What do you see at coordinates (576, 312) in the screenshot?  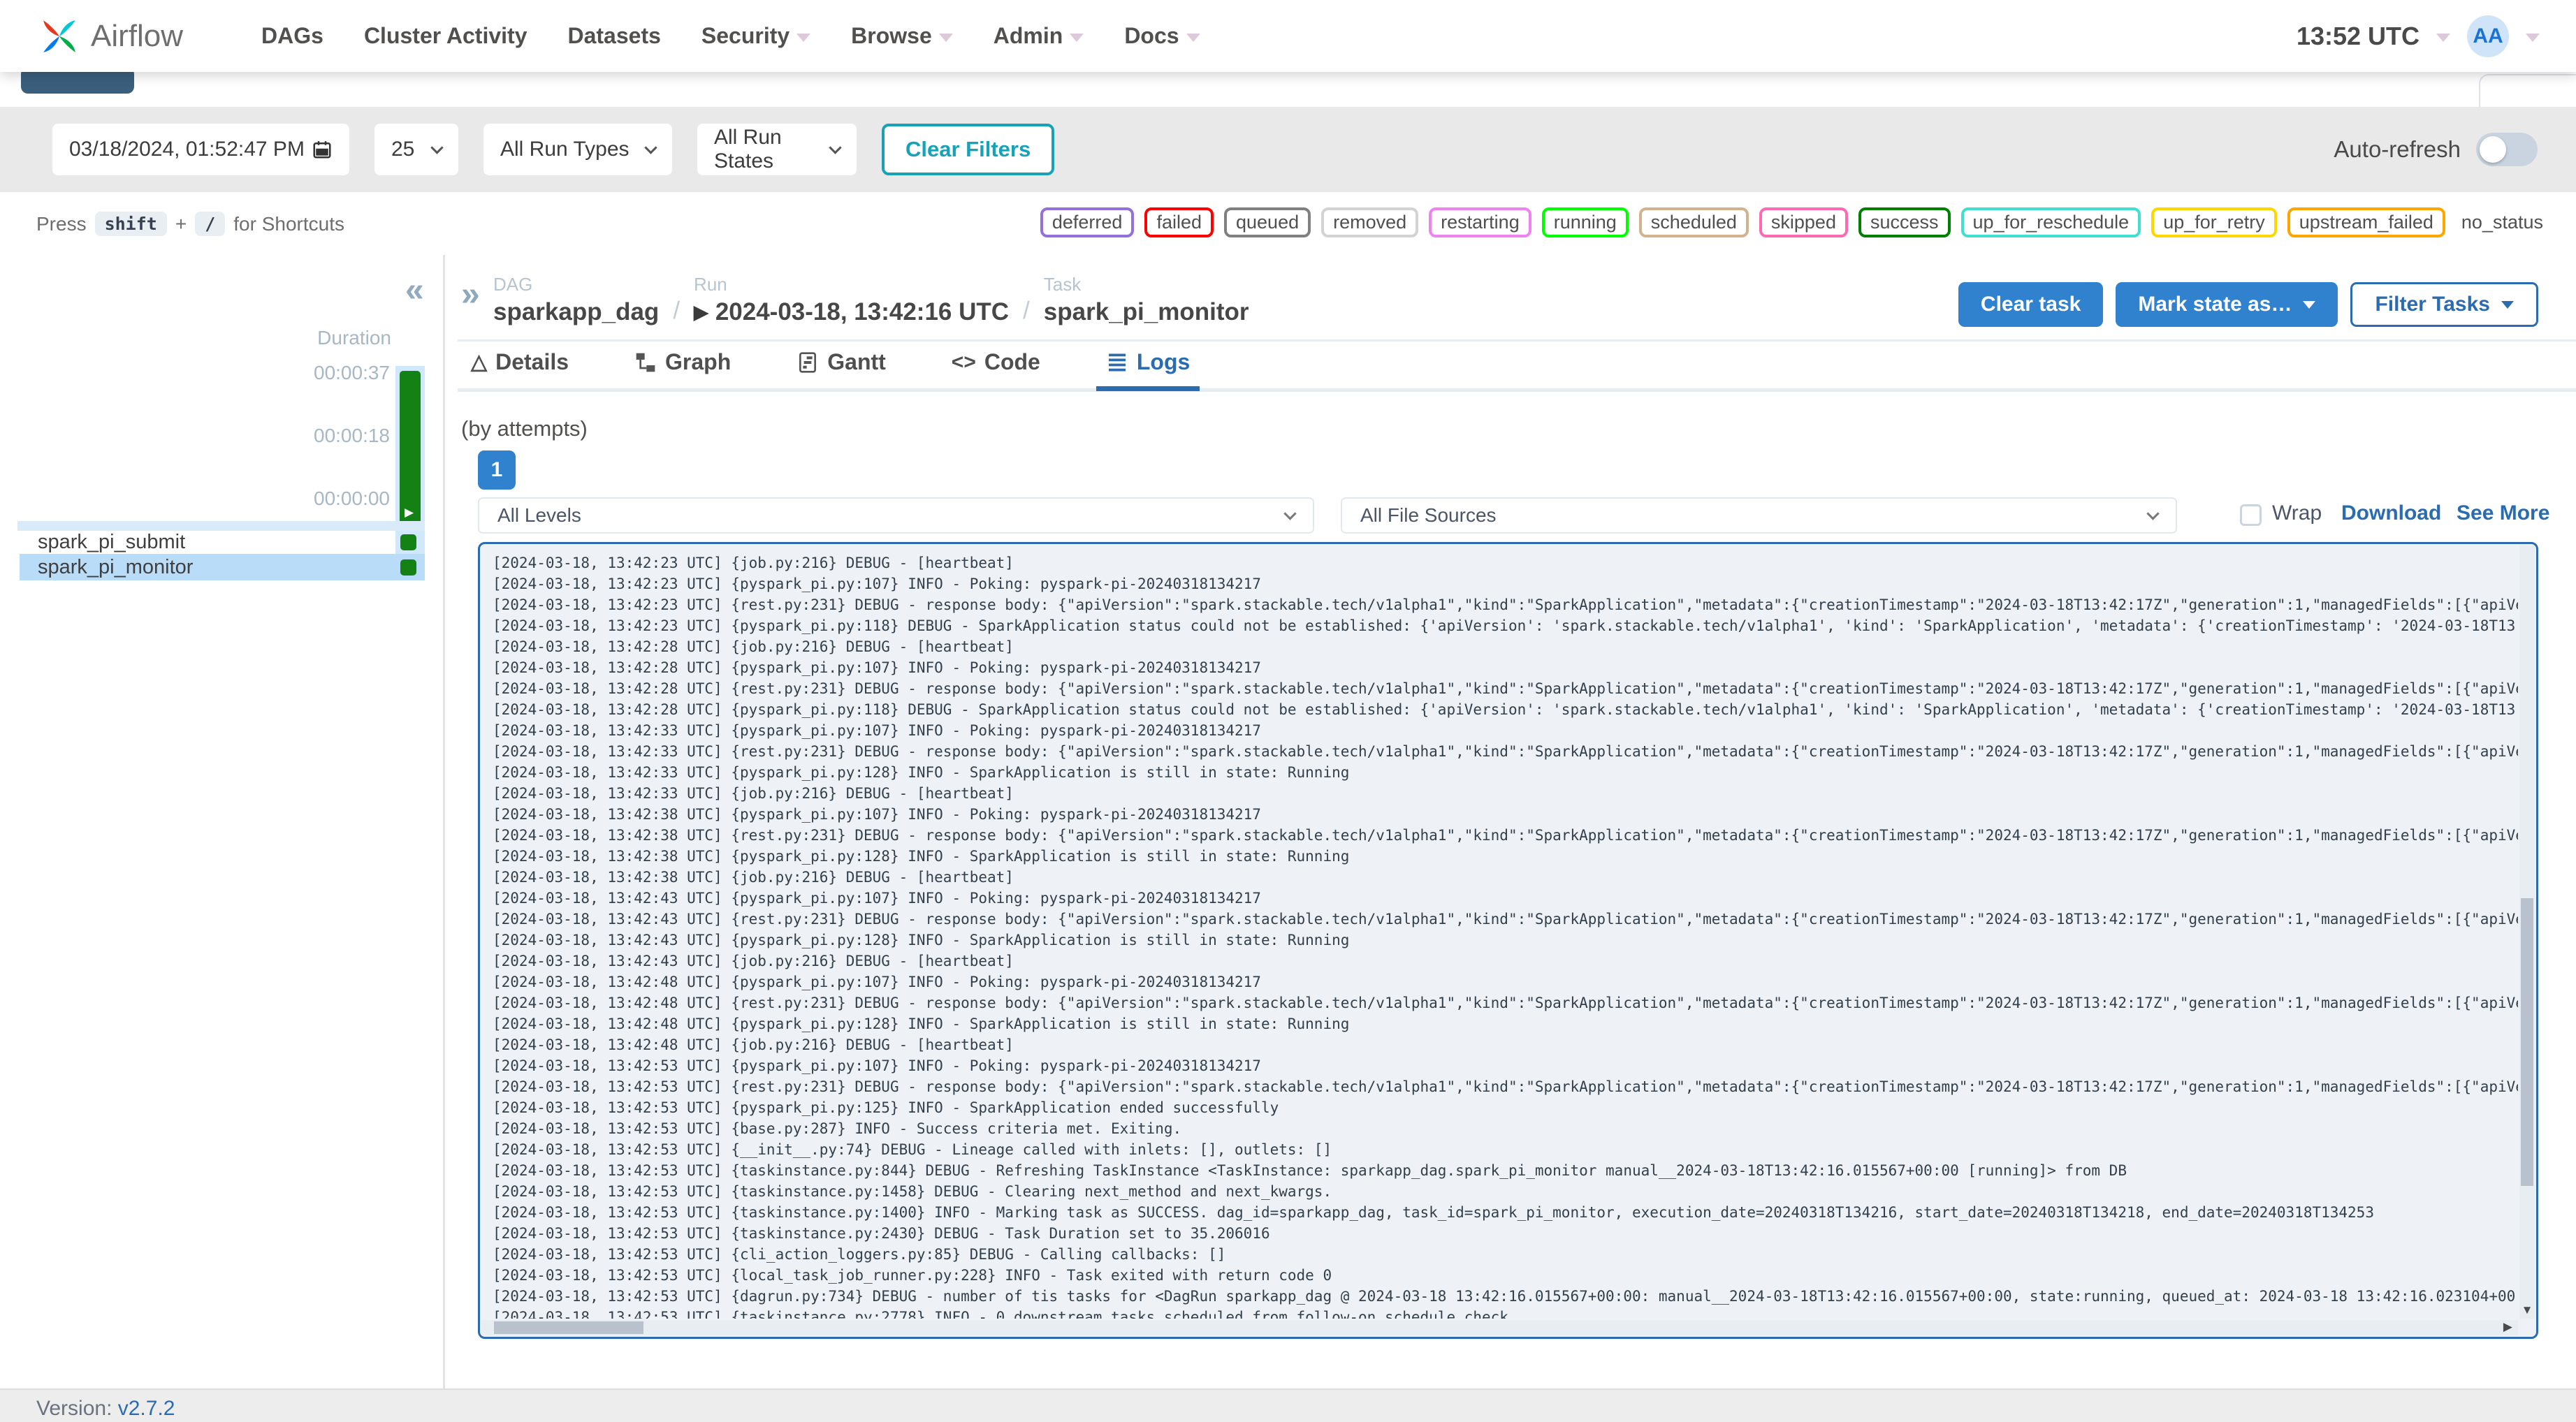 I see `dag-id-link: sparkapp_dag` at bounding box center [576, 312].